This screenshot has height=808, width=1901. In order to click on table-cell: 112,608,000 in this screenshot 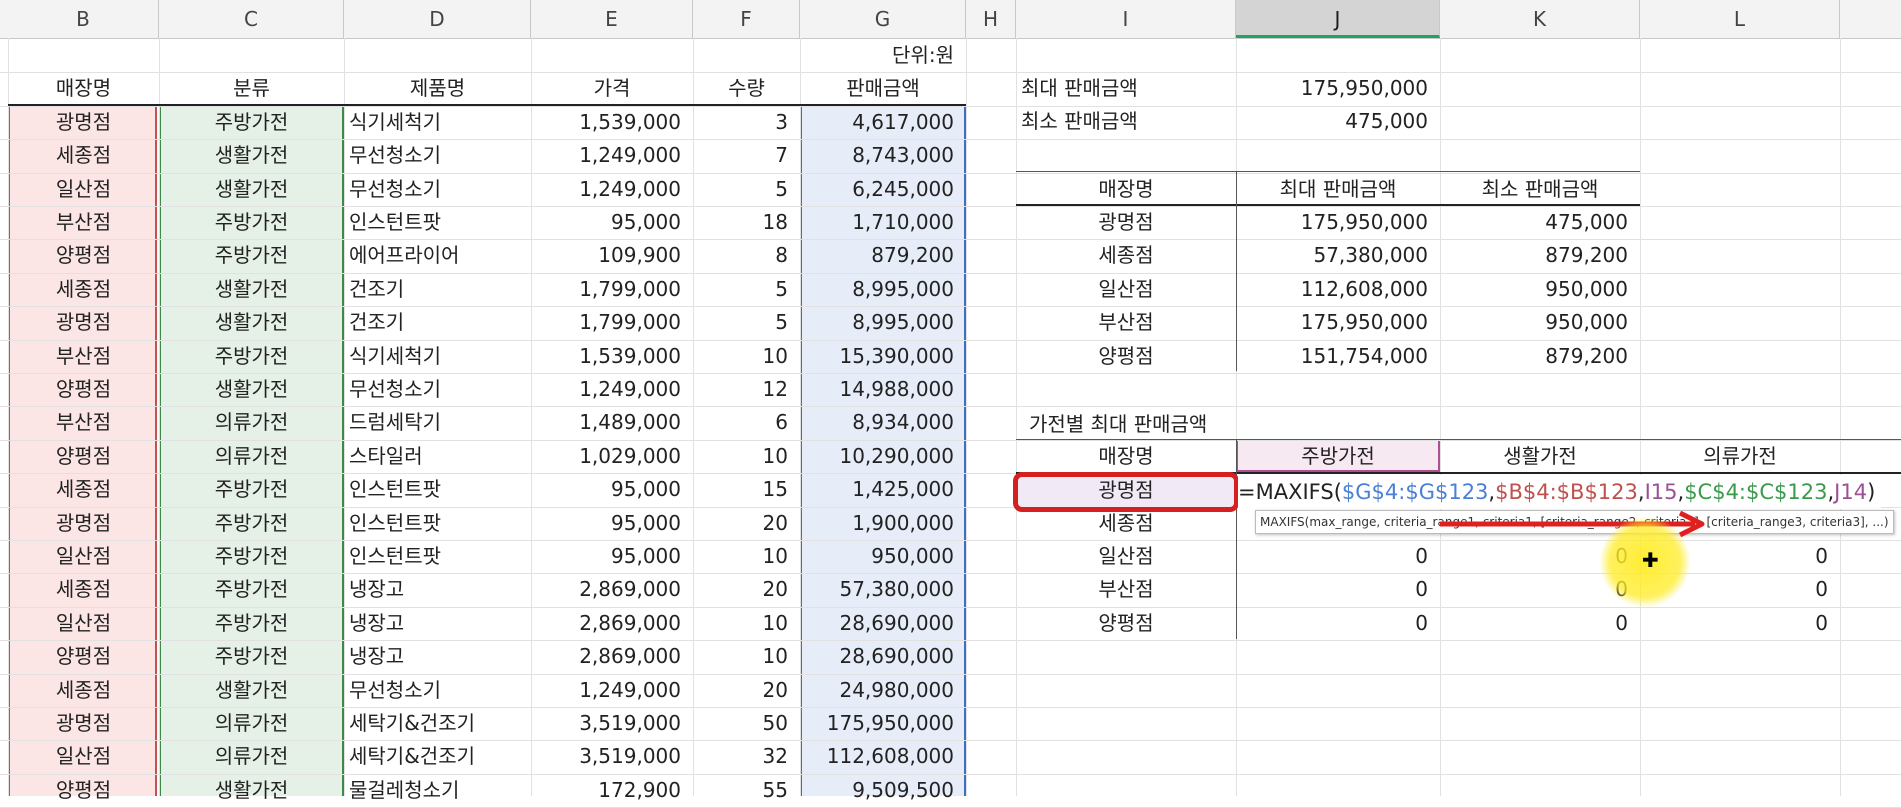, I will do `click(883, 756)`.